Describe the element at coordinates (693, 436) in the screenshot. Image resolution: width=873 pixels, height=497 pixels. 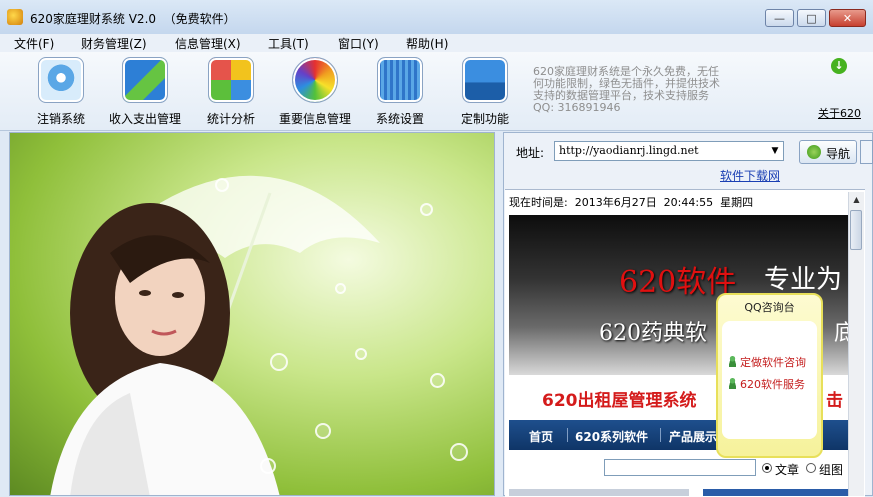
I see `site-nav-products: 产品展示` at that location.